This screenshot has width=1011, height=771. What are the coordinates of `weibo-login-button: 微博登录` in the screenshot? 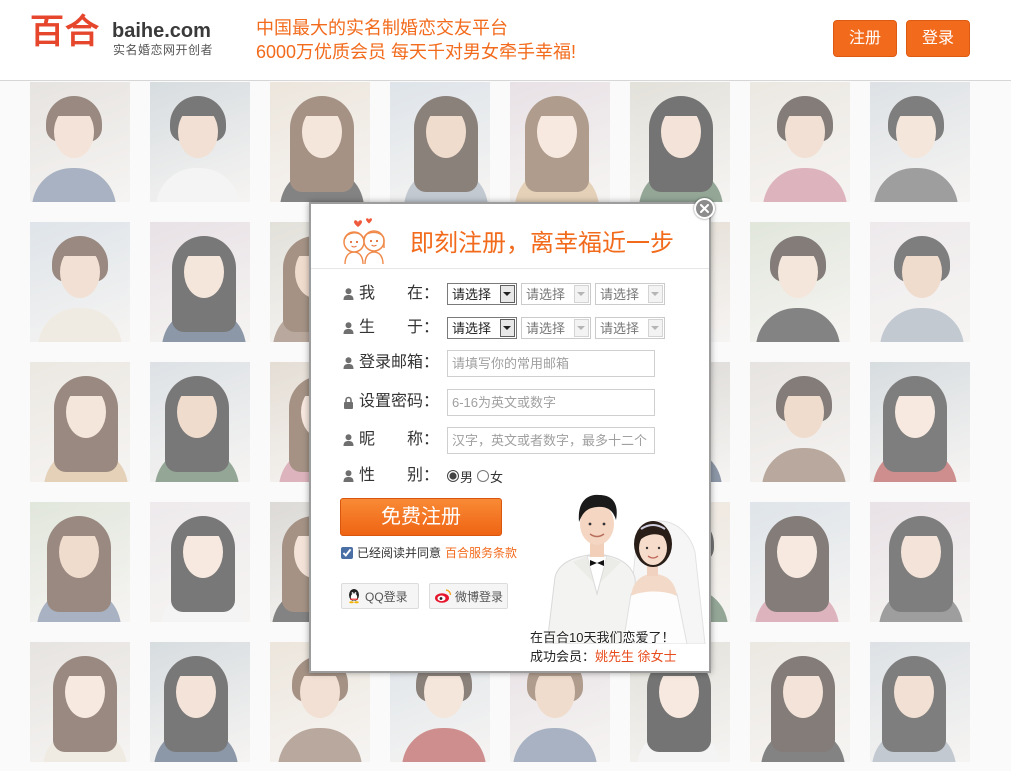 It's located at (468, 596).